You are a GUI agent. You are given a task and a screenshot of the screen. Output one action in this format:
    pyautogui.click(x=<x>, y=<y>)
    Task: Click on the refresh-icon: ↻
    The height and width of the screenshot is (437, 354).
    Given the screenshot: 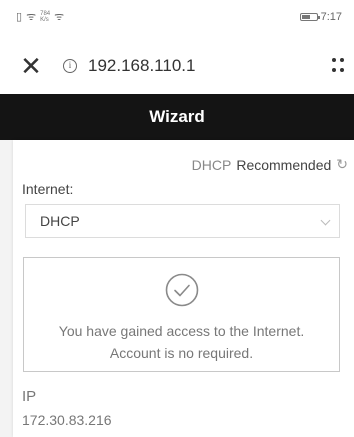 What is the action you would take?
    pyautogui.click(x=342, y=164)
    